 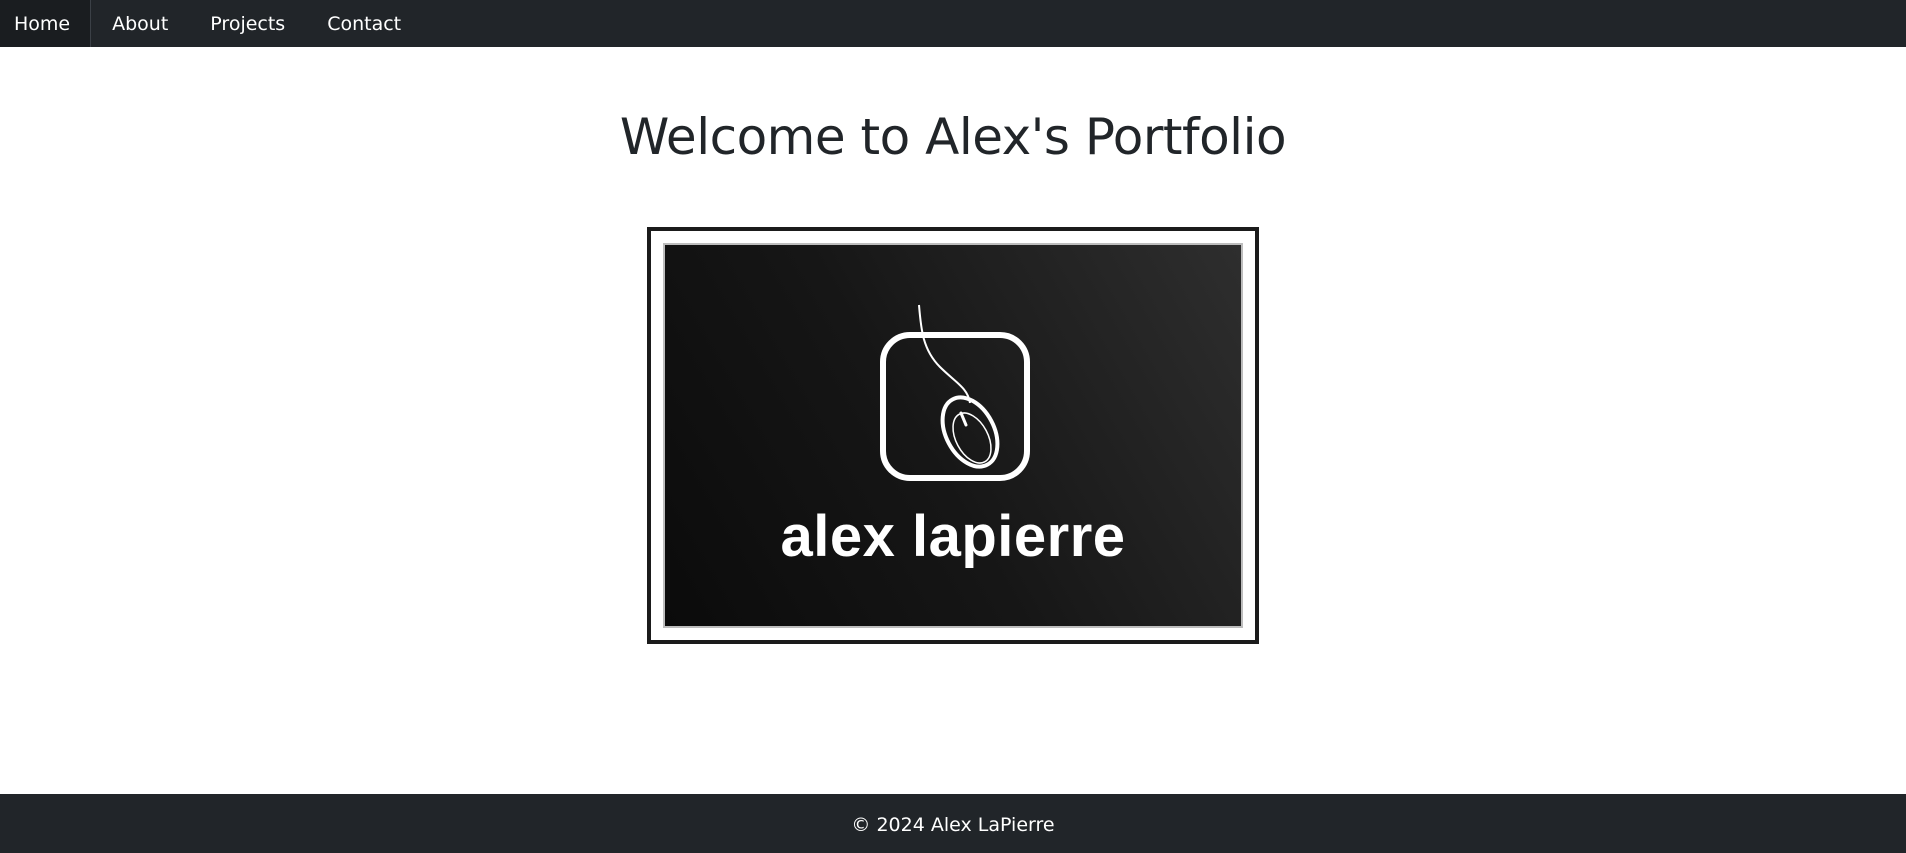 What do you see at coordinates (364, 23) in the screenshot?
I see `nav-item-contact: Contact` at bounding box center [364, 23].